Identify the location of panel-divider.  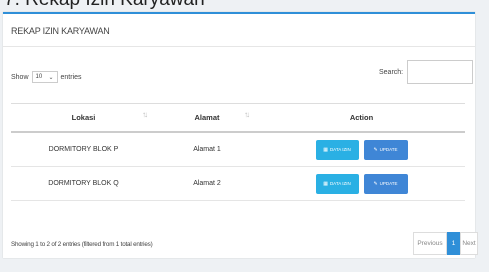
(239, 46).